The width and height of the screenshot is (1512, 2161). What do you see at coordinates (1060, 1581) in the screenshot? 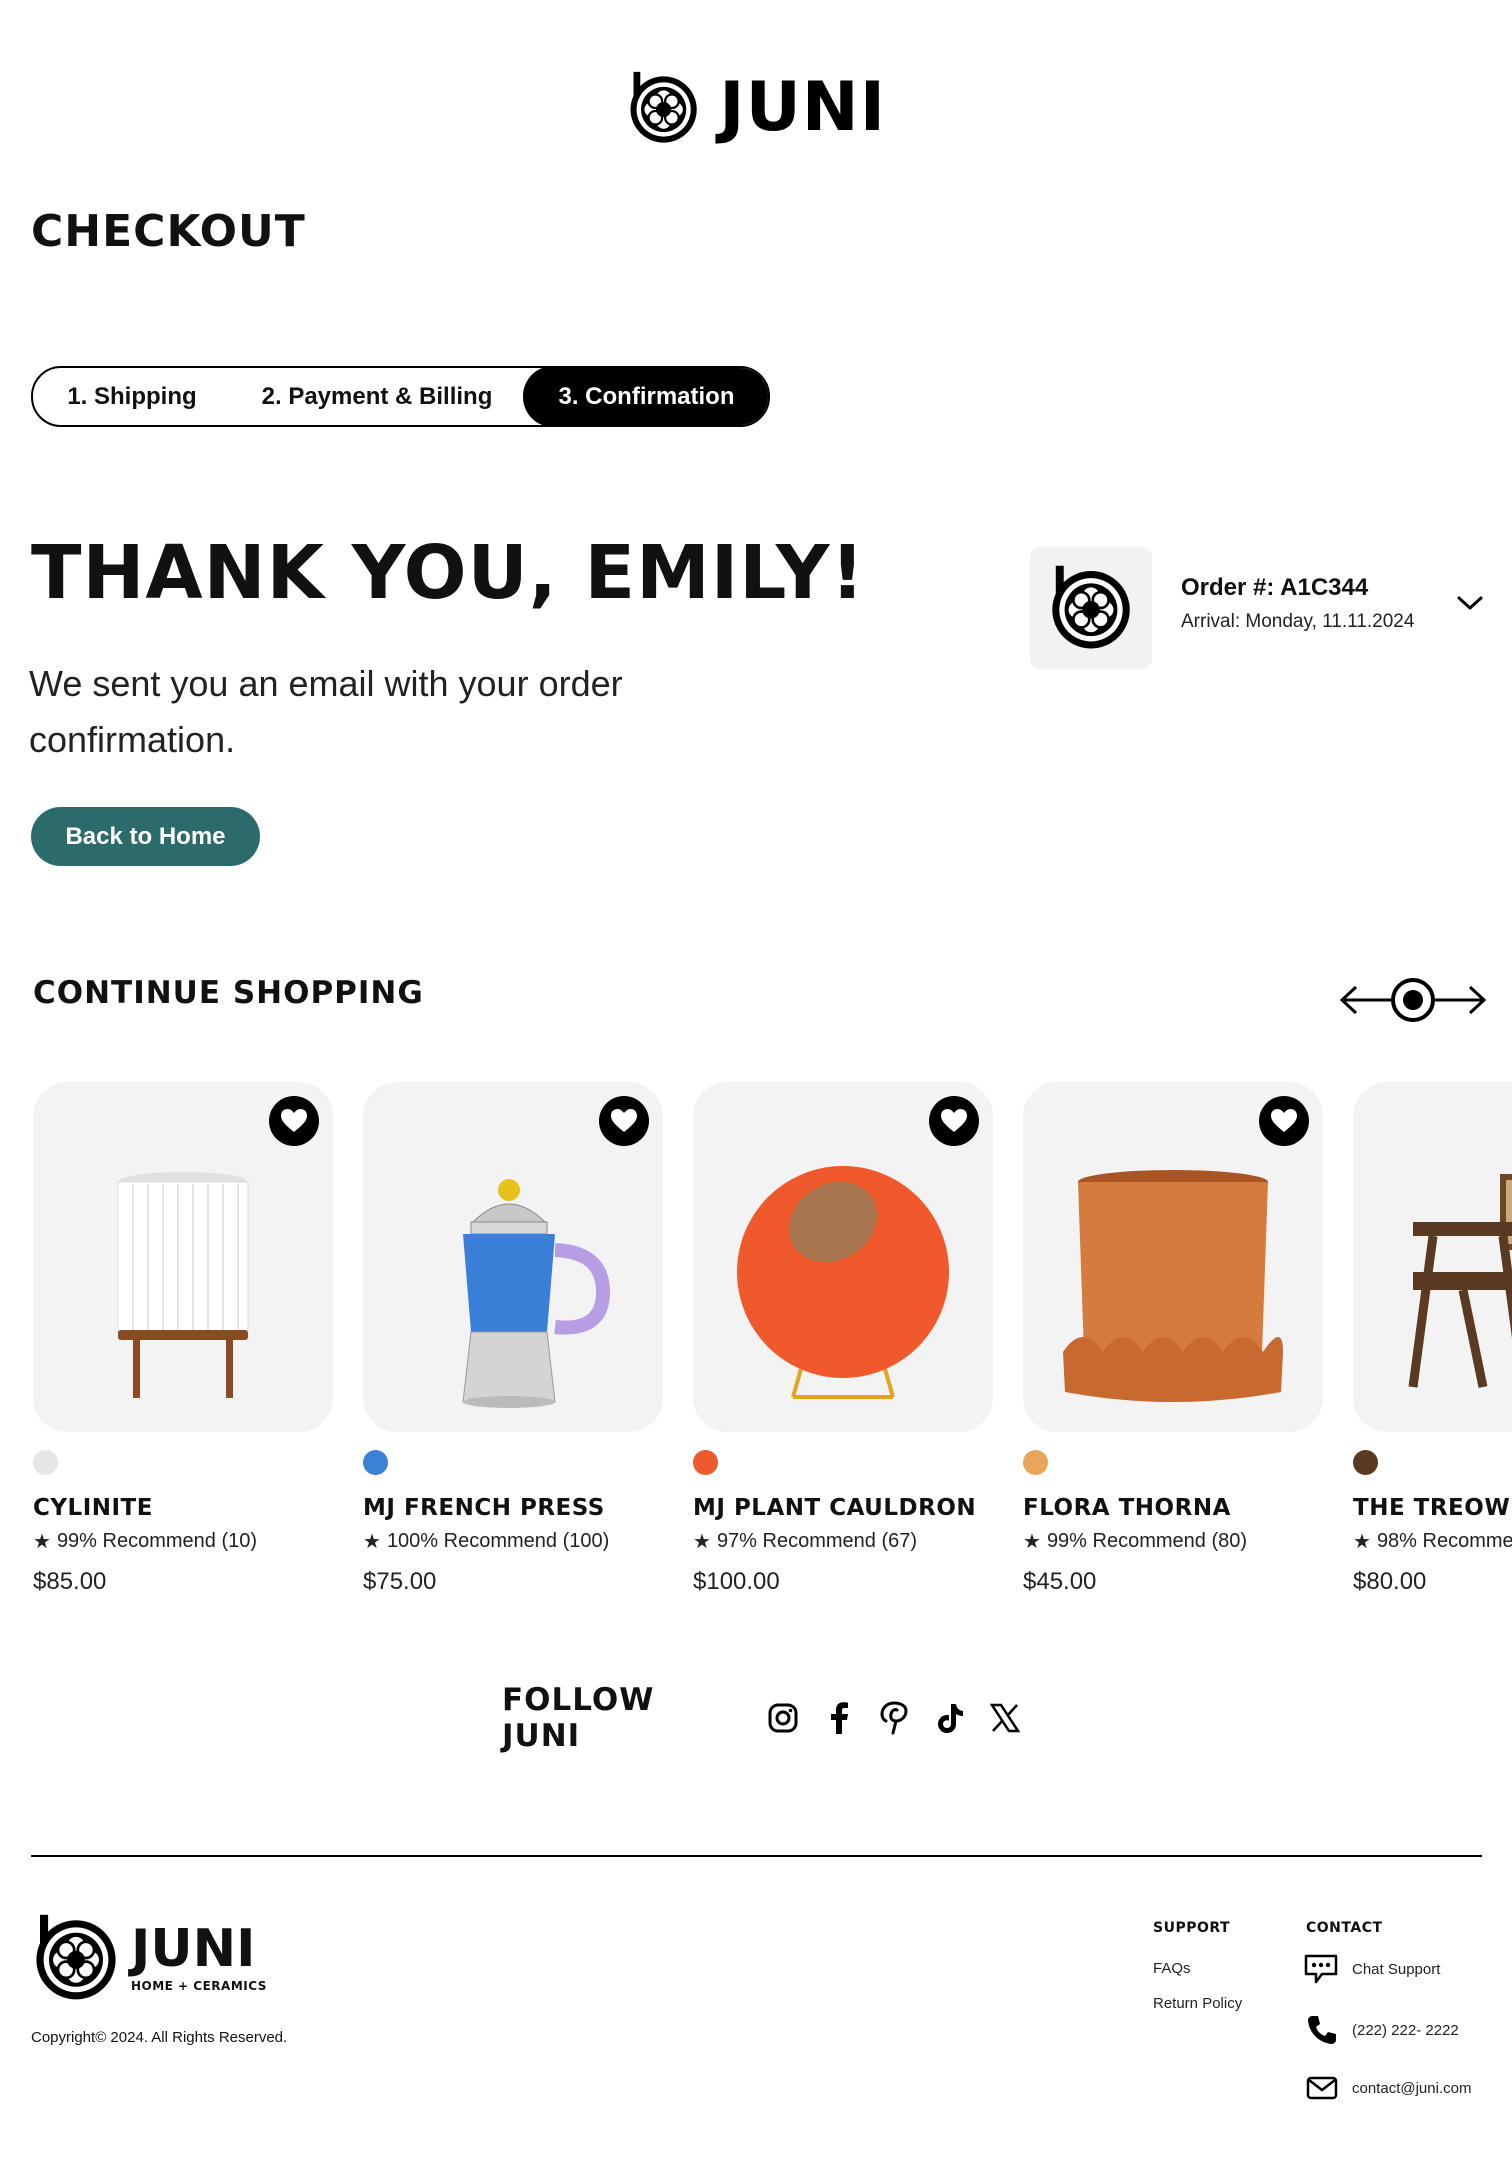
I see `product-price: $45.00` at bounding box center [1060, 1581].